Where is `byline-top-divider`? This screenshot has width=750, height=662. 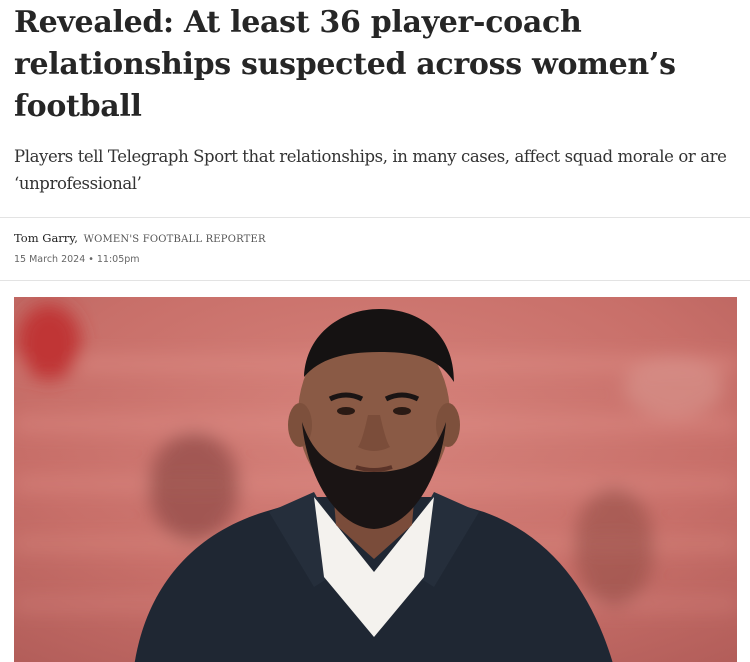 byline-top-divider is located at coordinates (375, 217).